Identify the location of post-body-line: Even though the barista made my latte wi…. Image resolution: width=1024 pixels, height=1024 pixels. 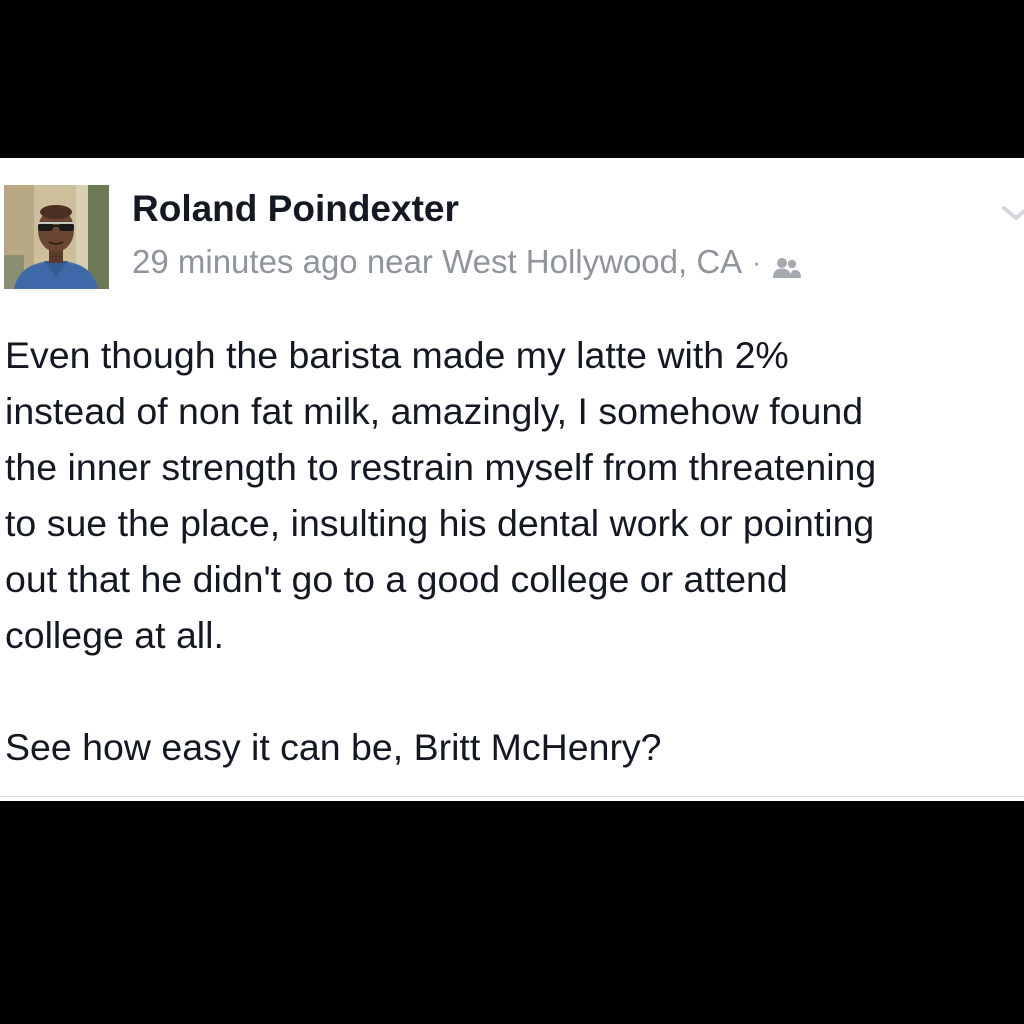
(397, 355).